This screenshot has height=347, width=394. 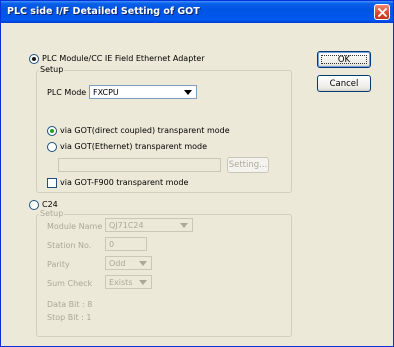 I want to click on direct-mode-radio, so click(x=52, y=131).